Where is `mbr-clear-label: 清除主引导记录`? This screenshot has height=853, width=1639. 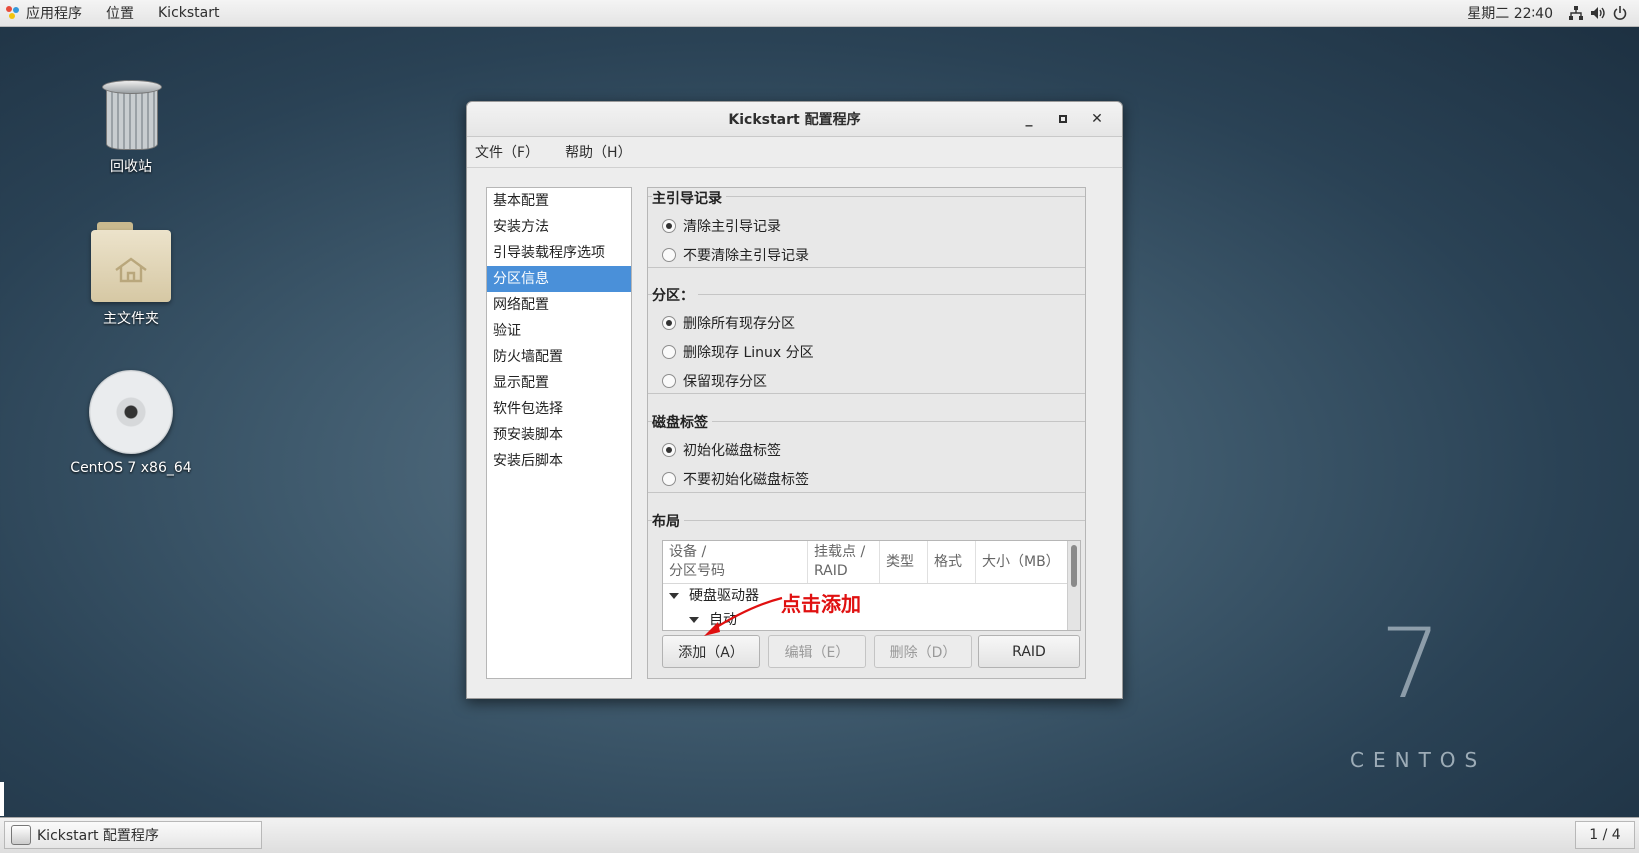 mbr-clear-label: 清除主引导记录 is located at coordinates (732, 227).